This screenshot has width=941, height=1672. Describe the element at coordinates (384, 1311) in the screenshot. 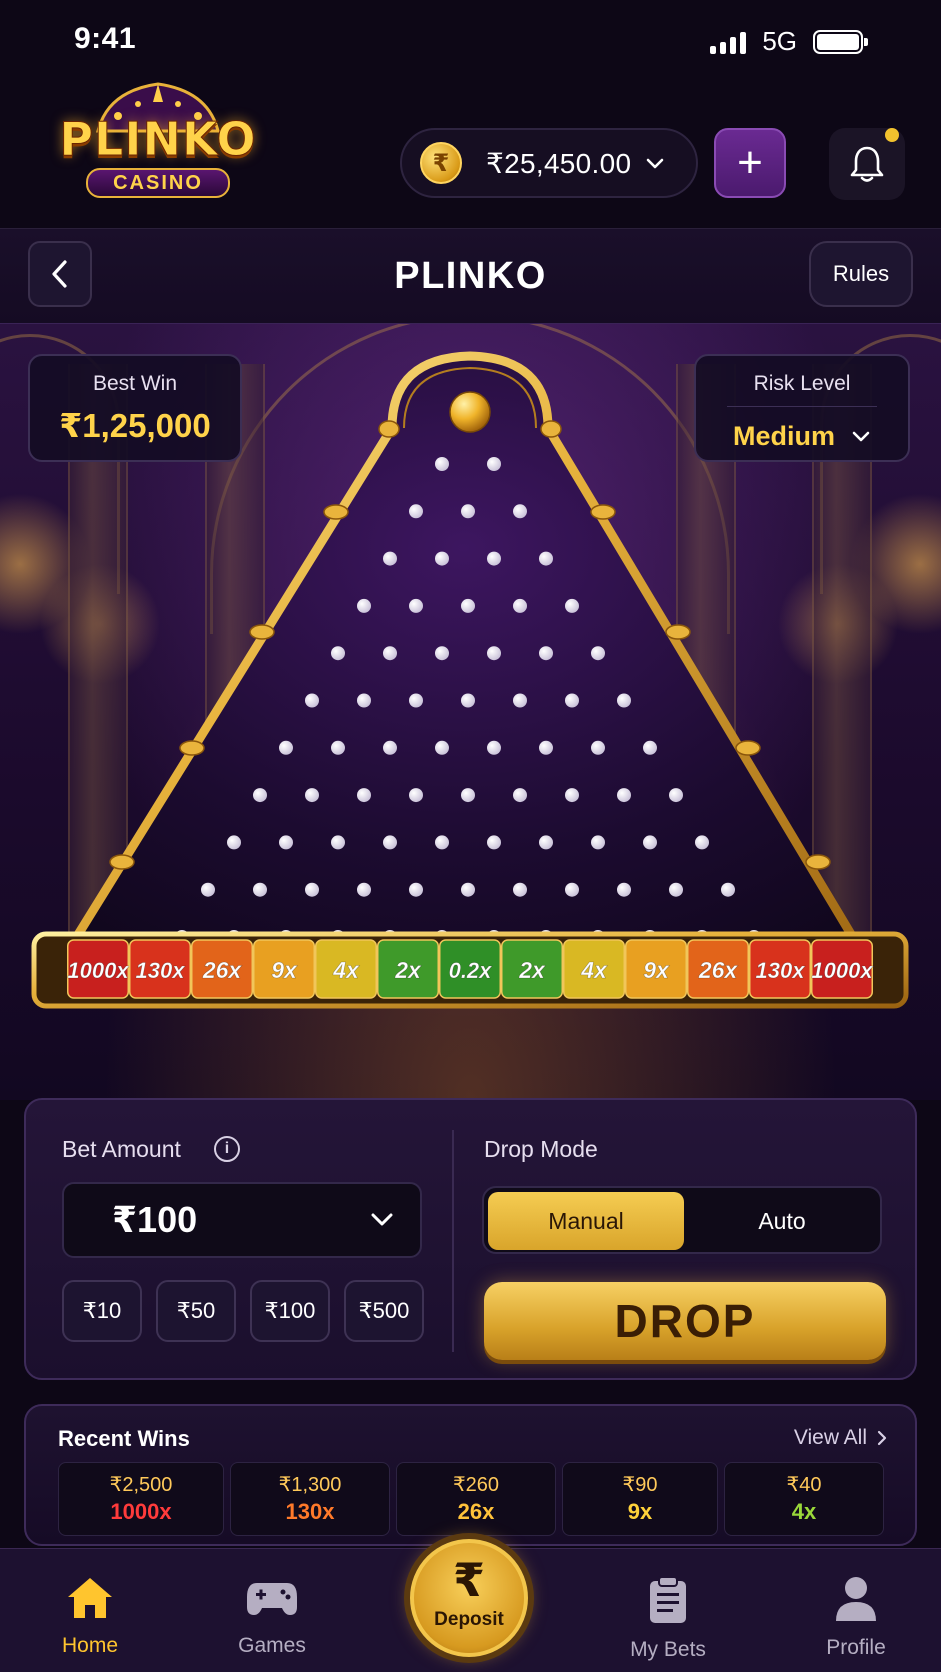

I see `bet-chip-500: ₹500` at that location.